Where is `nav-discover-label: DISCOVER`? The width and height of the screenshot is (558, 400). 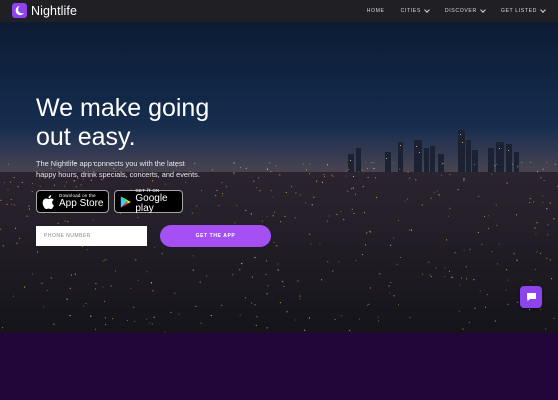
nav-discover-label: DISCOVER is located at coordinates (460, 11).